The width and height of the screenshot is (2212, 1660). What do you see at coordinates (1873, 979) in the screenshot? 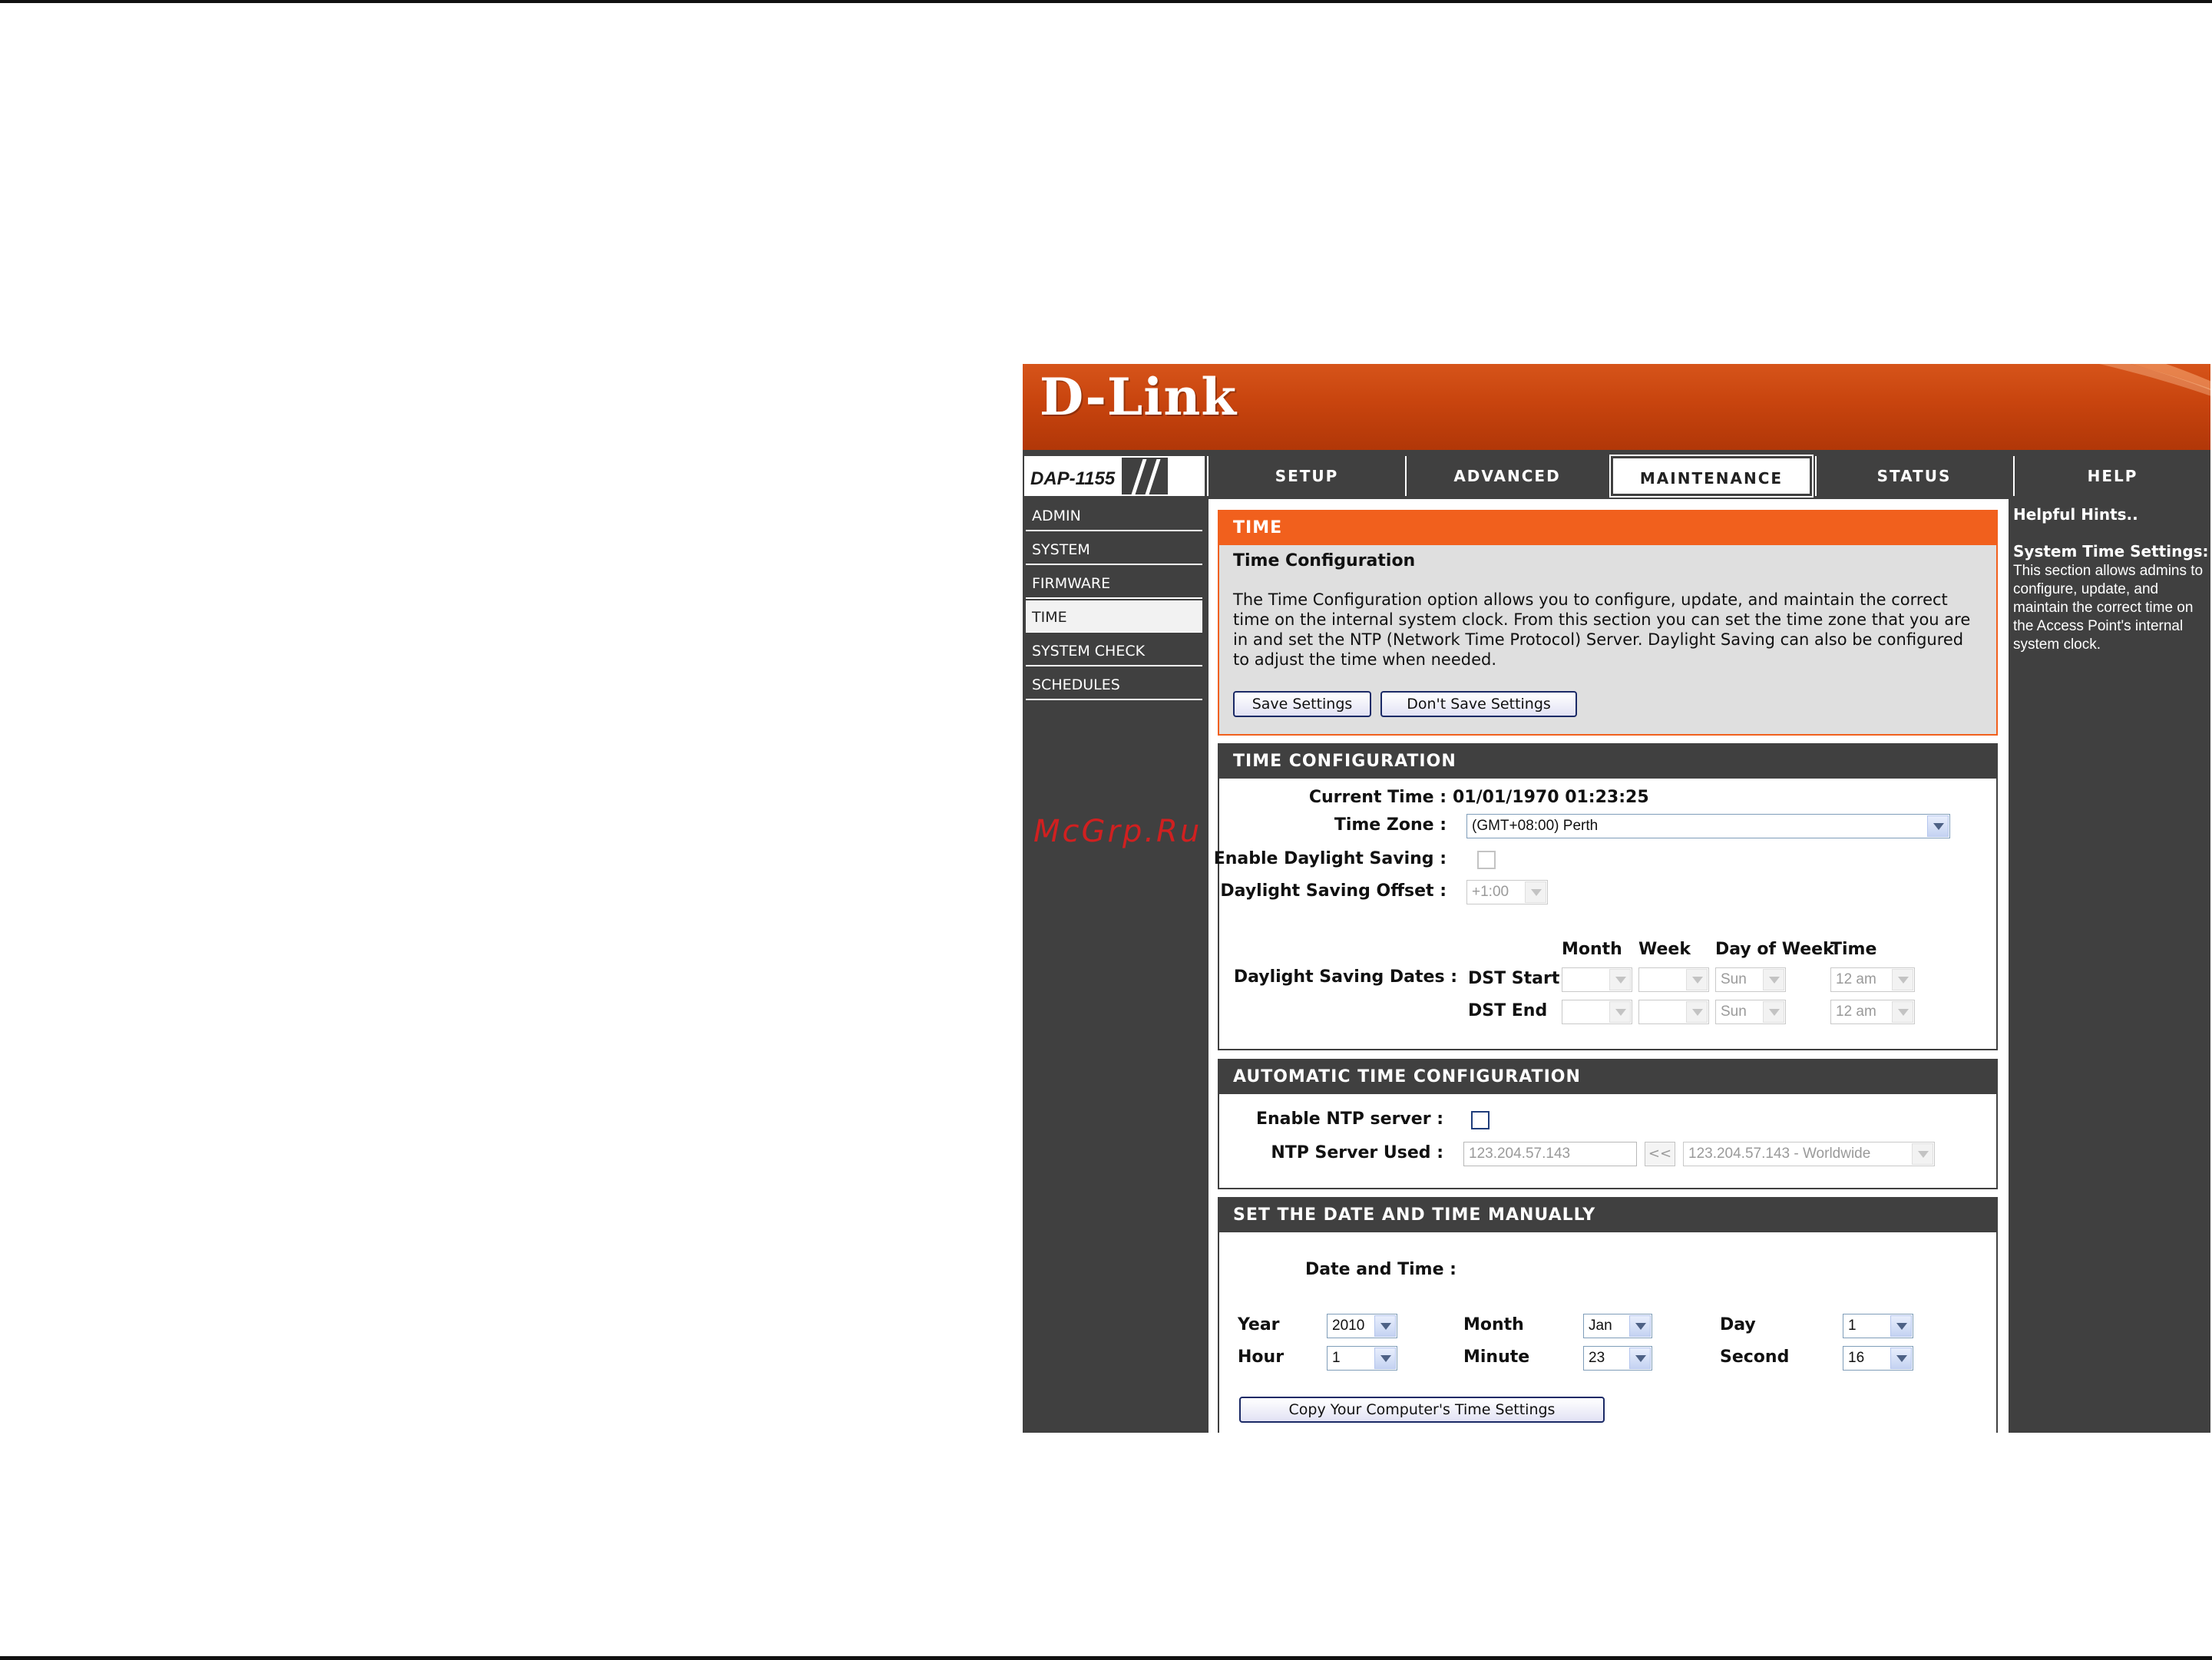
I see `dst-start-time-select: 12 am` at bounding box center [1873, 979].